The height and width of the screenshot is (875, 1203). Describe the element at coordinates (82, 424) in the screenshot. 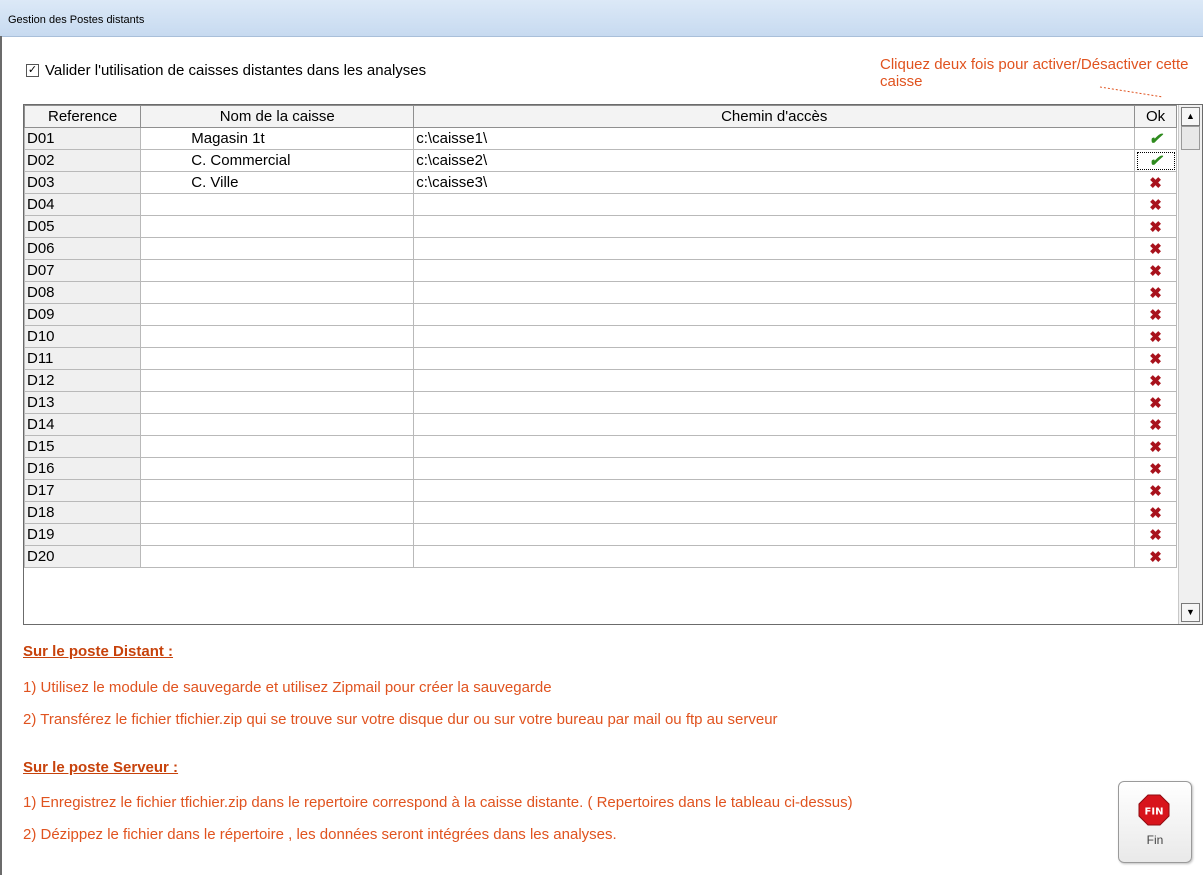

I see `cell-reference: D14` at that location.